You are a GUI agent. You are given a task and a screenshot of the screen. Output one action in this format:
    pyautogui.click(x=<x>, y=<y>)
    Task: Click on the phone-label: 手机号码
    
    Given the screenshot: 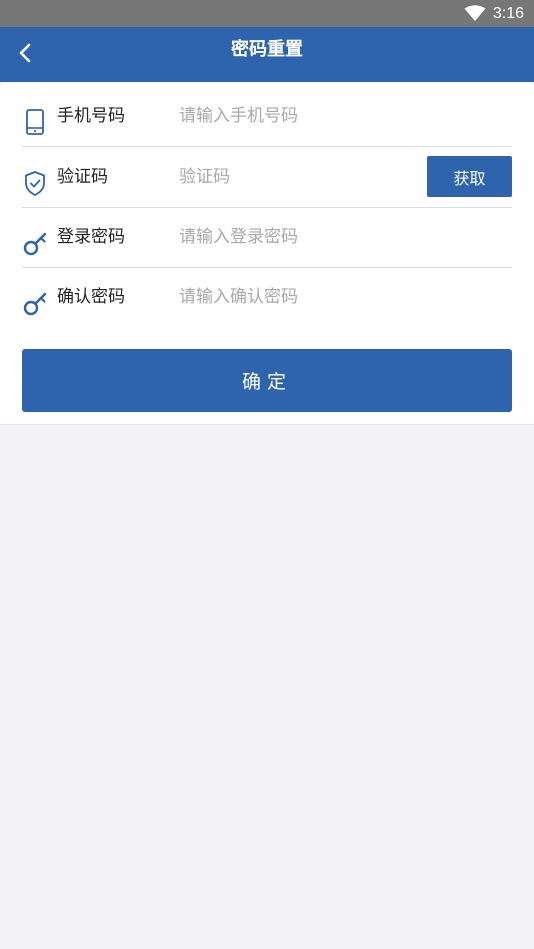 What is the action you would take?
    pyautogui.click(x=91, y=116)
    